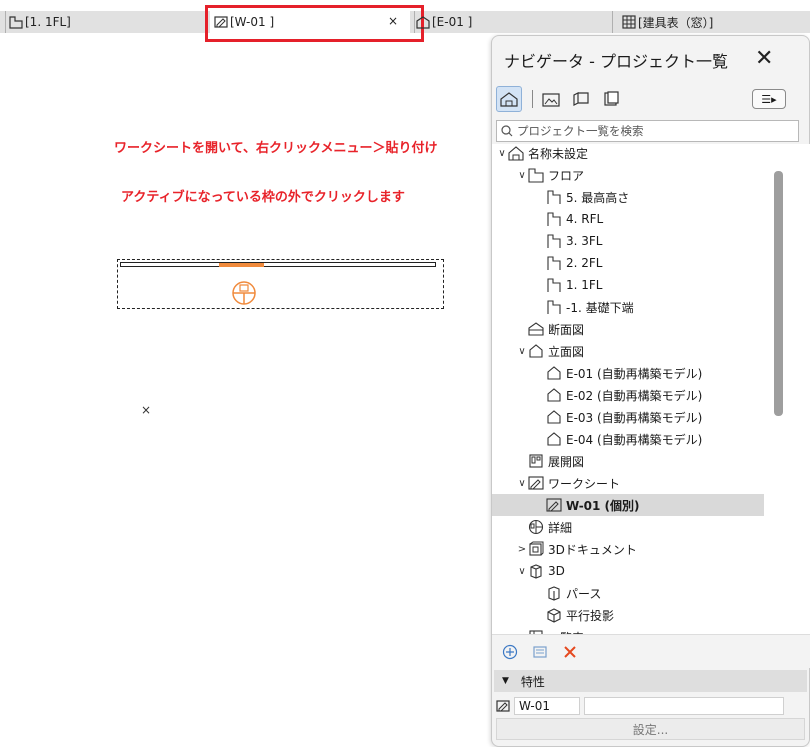 The width and height of the screenshot is (810, 747). I want to click on wall-element, so click(278, 264).